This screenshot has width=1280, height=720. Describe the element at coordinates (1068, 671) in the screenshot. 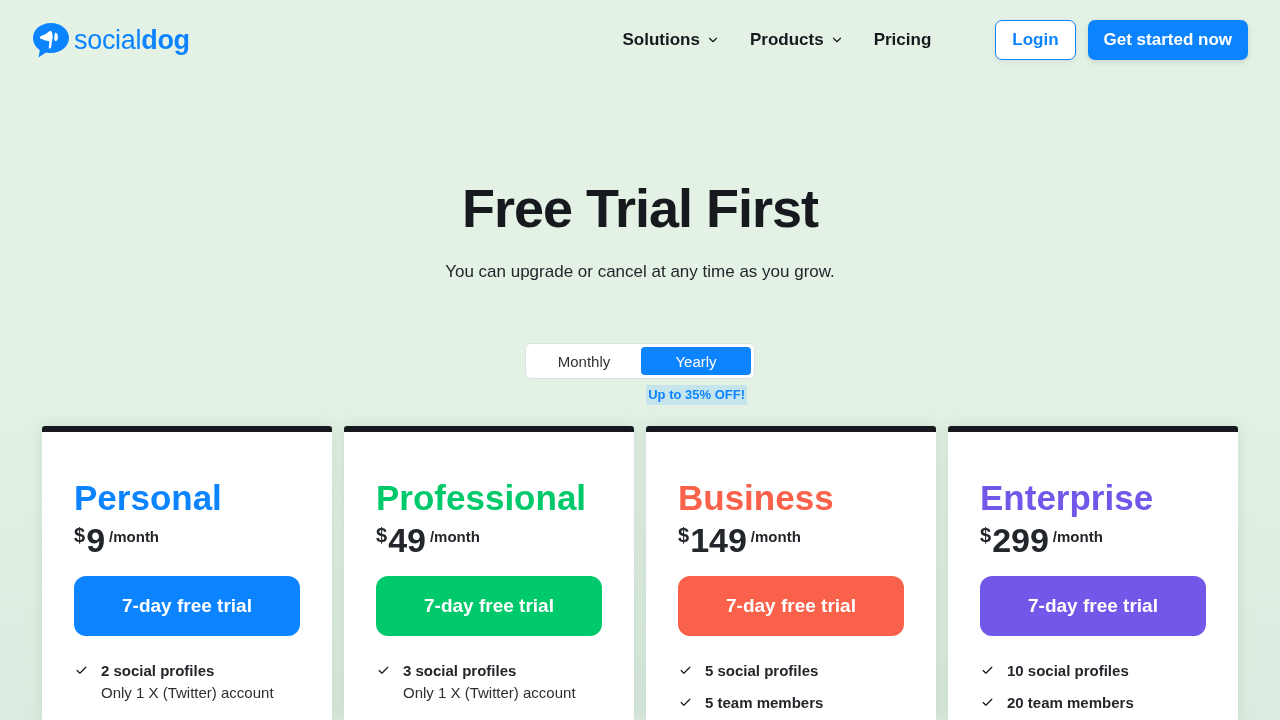

I see `feature-text: 10 social profiles` at that location.